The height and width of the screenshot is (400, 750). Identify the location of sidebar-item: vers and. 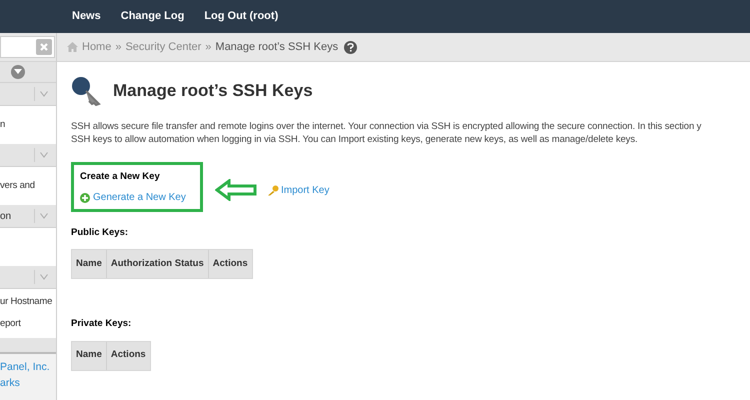
(28, 186).